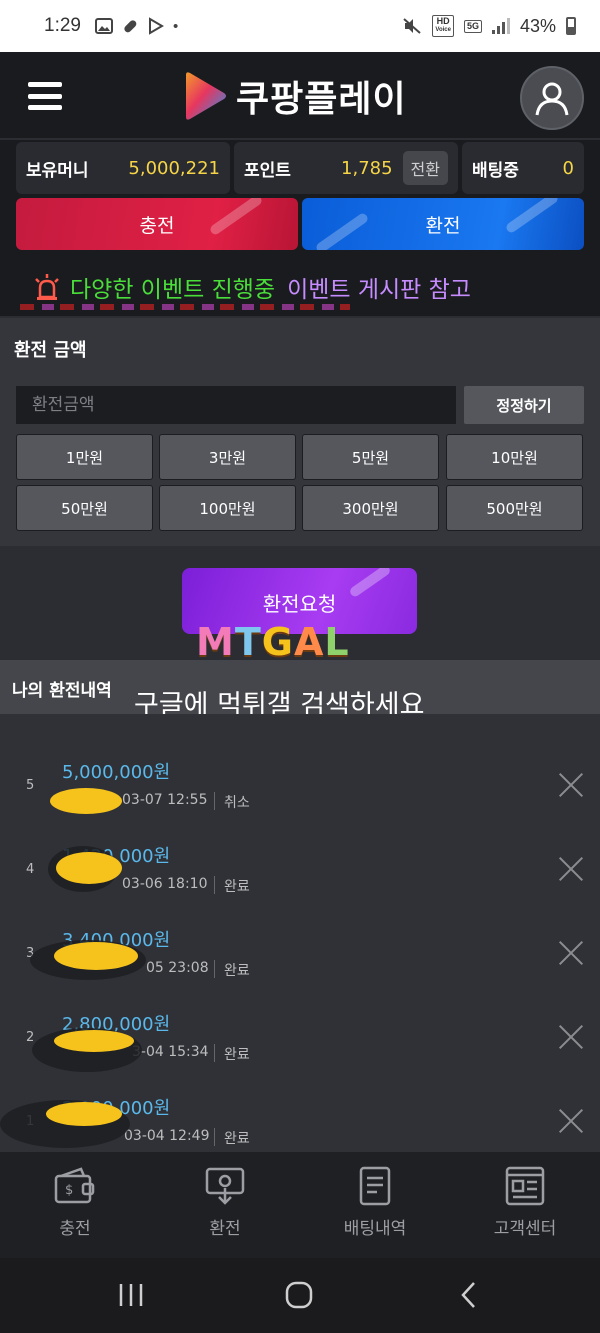  I want to click on quick-amount-button: 100만원, so click(227, 508).